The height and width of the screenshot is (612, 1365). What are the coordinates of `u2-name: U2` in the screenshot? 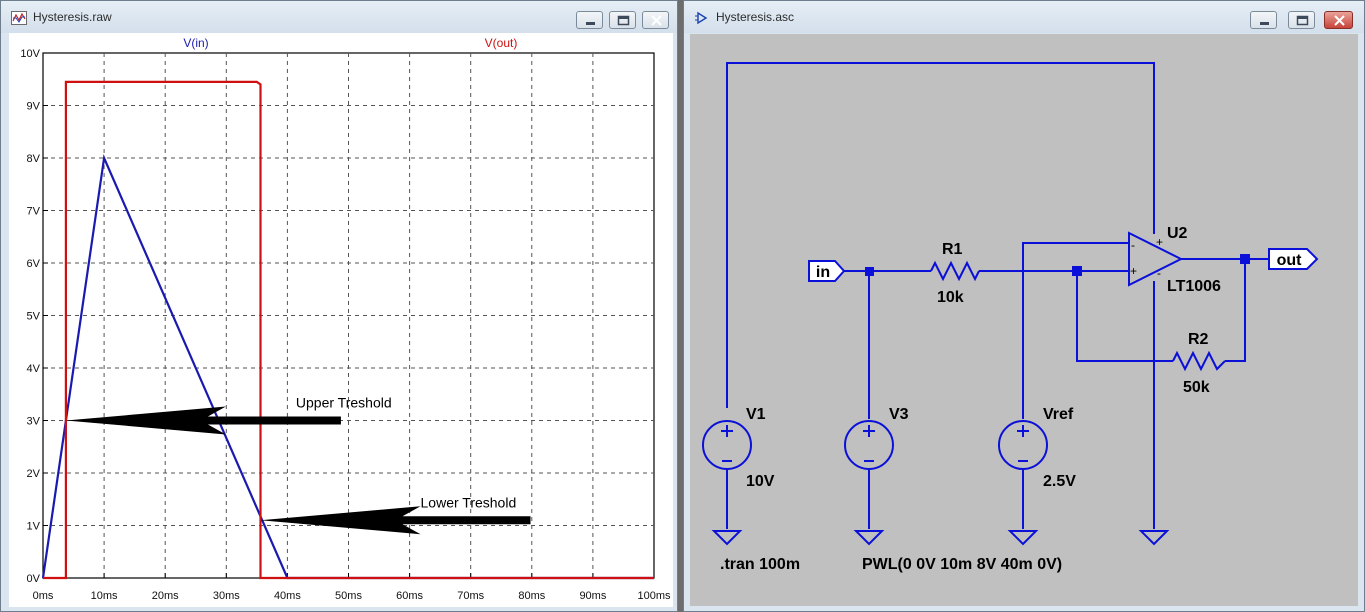 It's located at (1177, 233).